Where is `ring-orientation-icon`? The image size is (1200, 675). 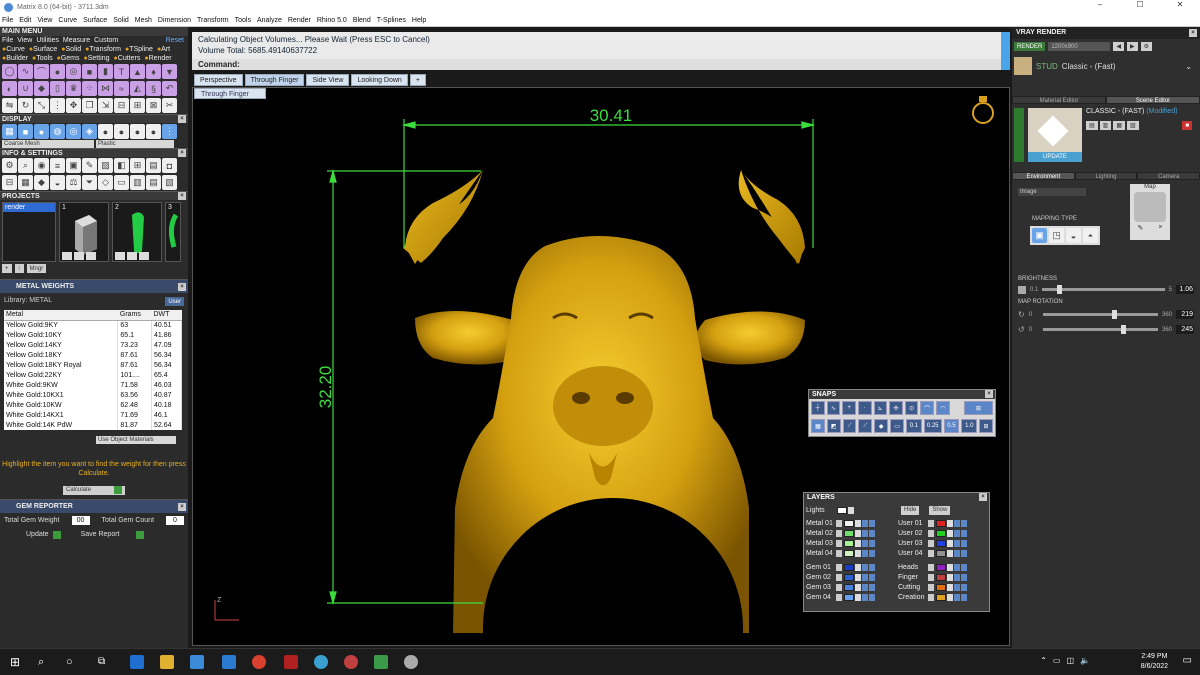 ring-orientation-icon is located at coordinates (983, 110).